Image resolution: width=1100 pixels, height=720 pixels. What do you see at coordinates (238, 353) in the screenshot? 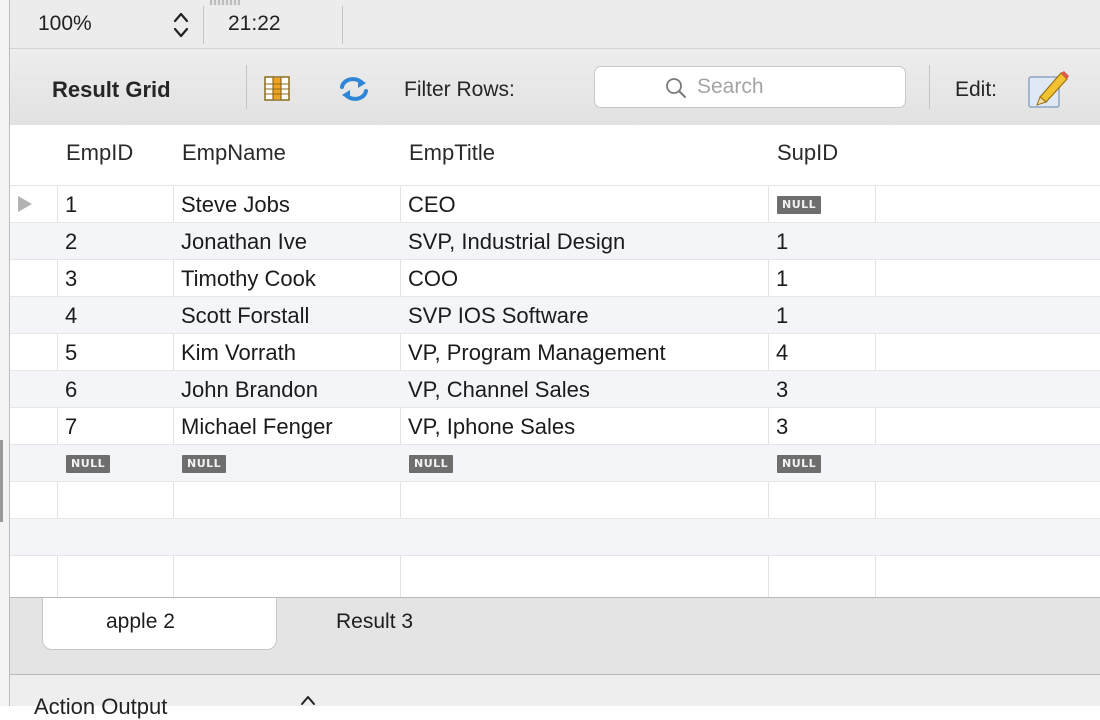
I see `cell-empname: Kim Vorrath` at bounding box center [238, 353].